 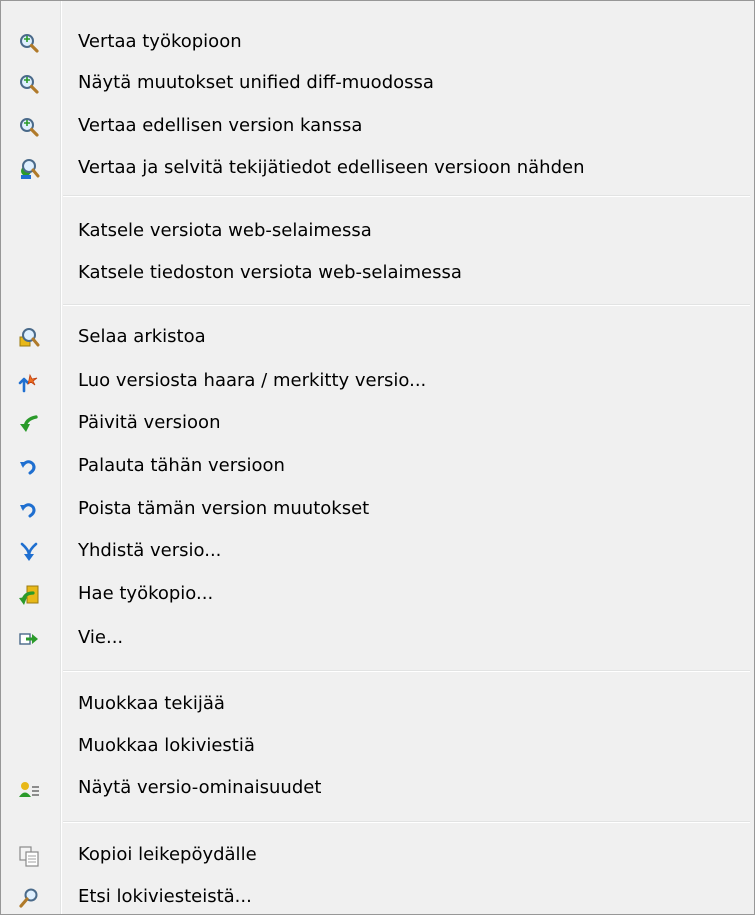 What do you see at coordinates (377, 509) in the screenshot?
I see `menu-item-revert-changes: Poista tämän version muutokset` at bounding box center [377, 509].